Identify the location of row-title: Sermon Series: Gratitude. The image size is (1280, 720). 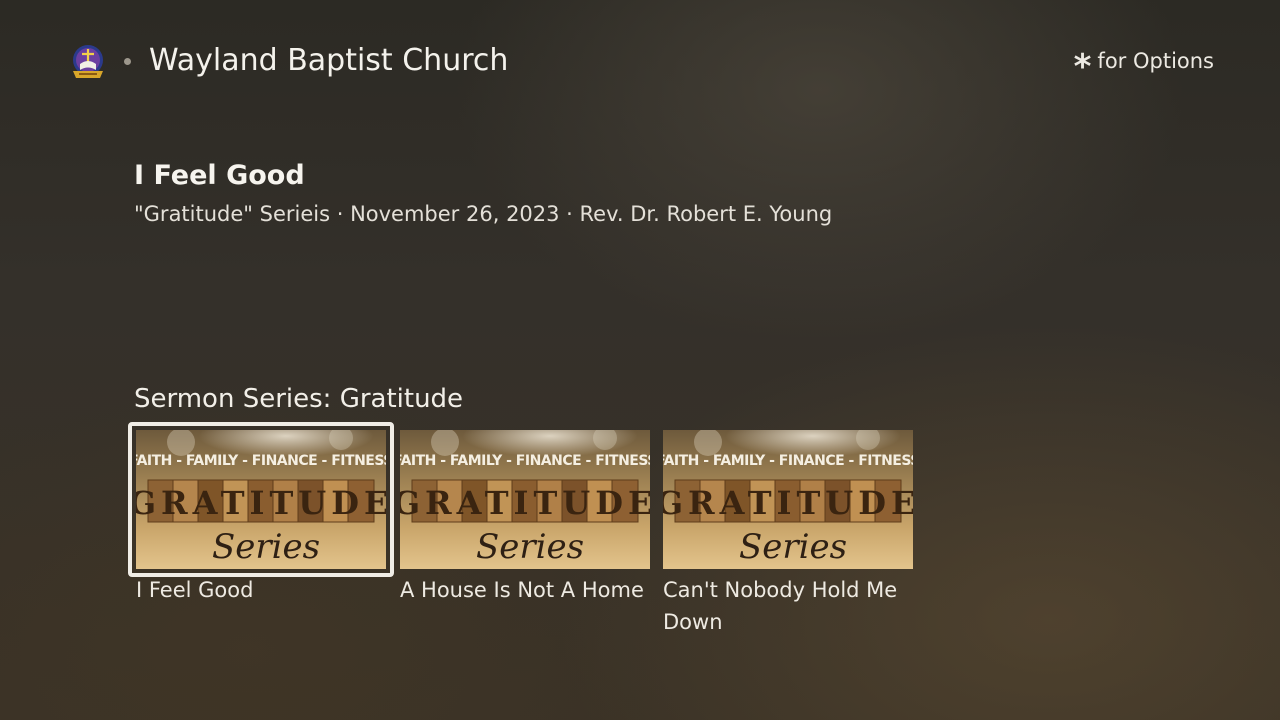
(299, 399).